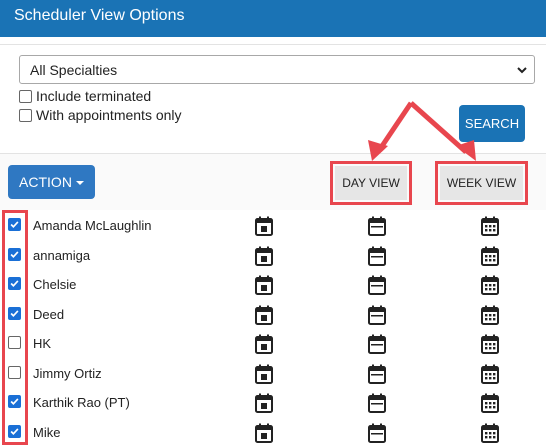  I want to click on provider-row: HK, so click(273, 344).